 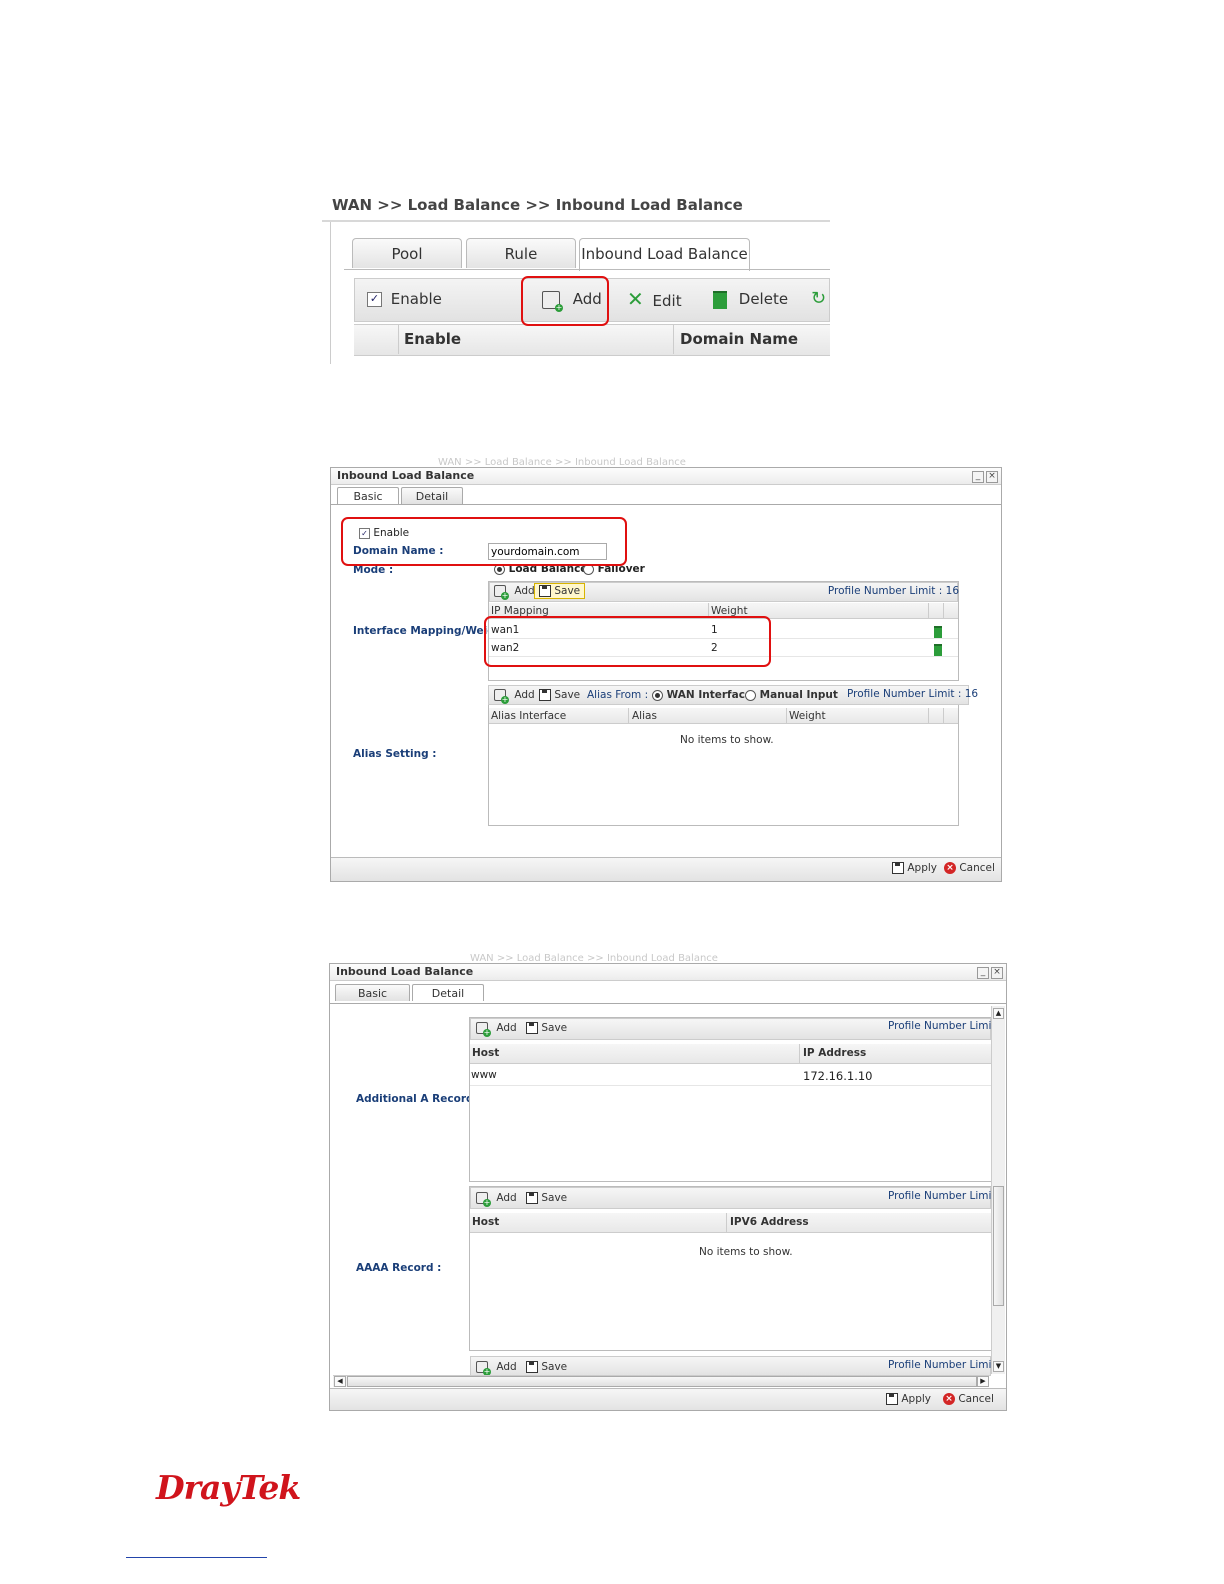 I want to click on mapping-save-button: Save, so click(x=560, y=591).